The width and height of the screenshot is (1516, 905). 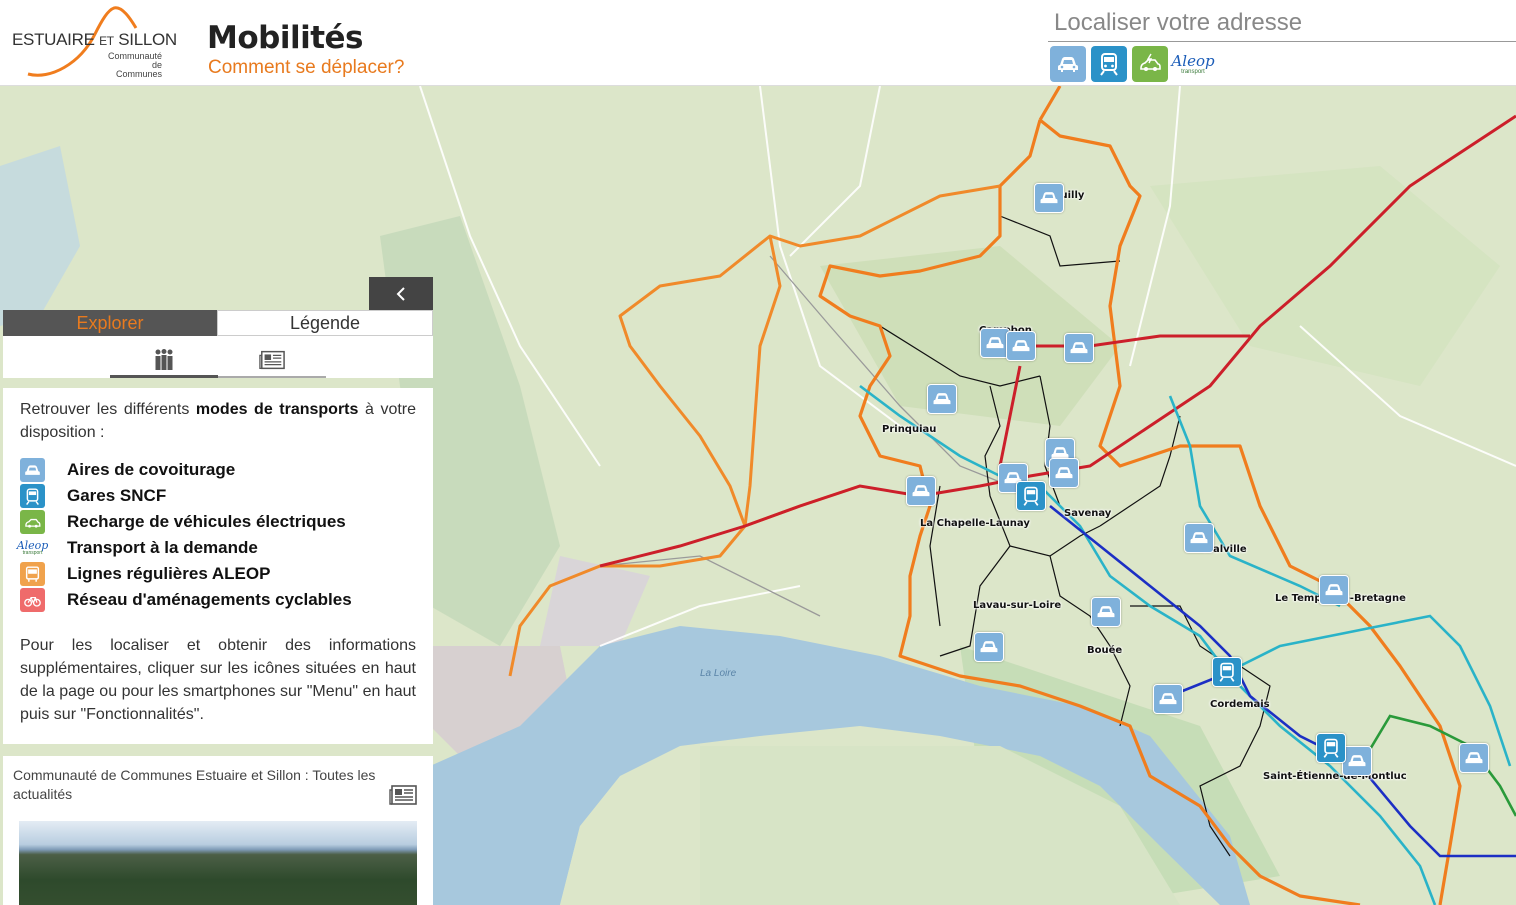 What do you see at coordinates (151, 469) in the screenshot?
I see `legend-label-covoiturage: Aires de covoiturage` at bounding box center [151, 469].